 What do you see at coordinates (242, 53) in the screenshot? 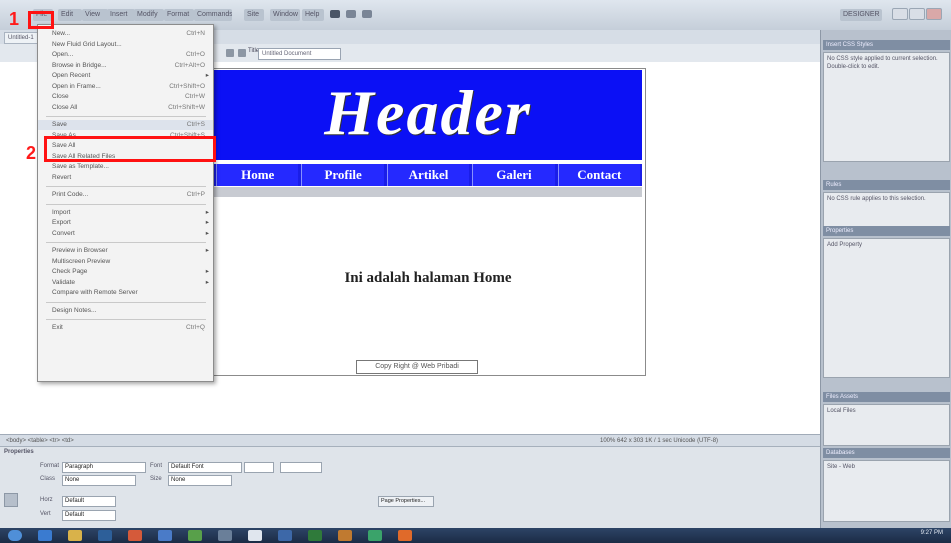
I see `refresh-icon` at bounding box center [242, 53].